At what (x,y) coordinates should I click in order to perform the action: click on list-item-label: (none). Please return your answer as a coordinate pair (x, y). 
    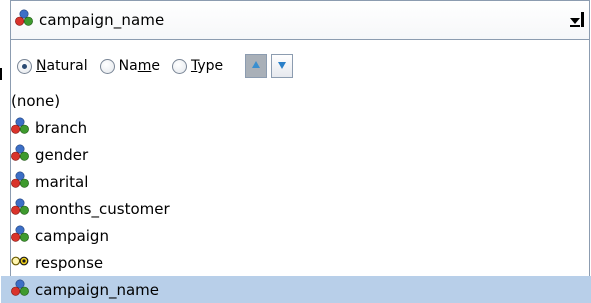
    Looking at the image, I should click on (36, 100).